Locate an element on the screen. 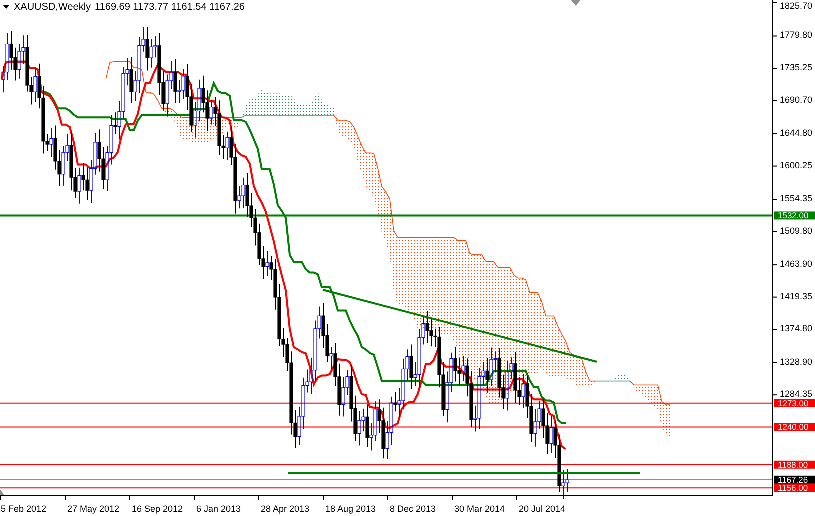 The height and width of the screenshot is (516, 815). price-level-label: 1273.00 is located at coordinates (793, 403).